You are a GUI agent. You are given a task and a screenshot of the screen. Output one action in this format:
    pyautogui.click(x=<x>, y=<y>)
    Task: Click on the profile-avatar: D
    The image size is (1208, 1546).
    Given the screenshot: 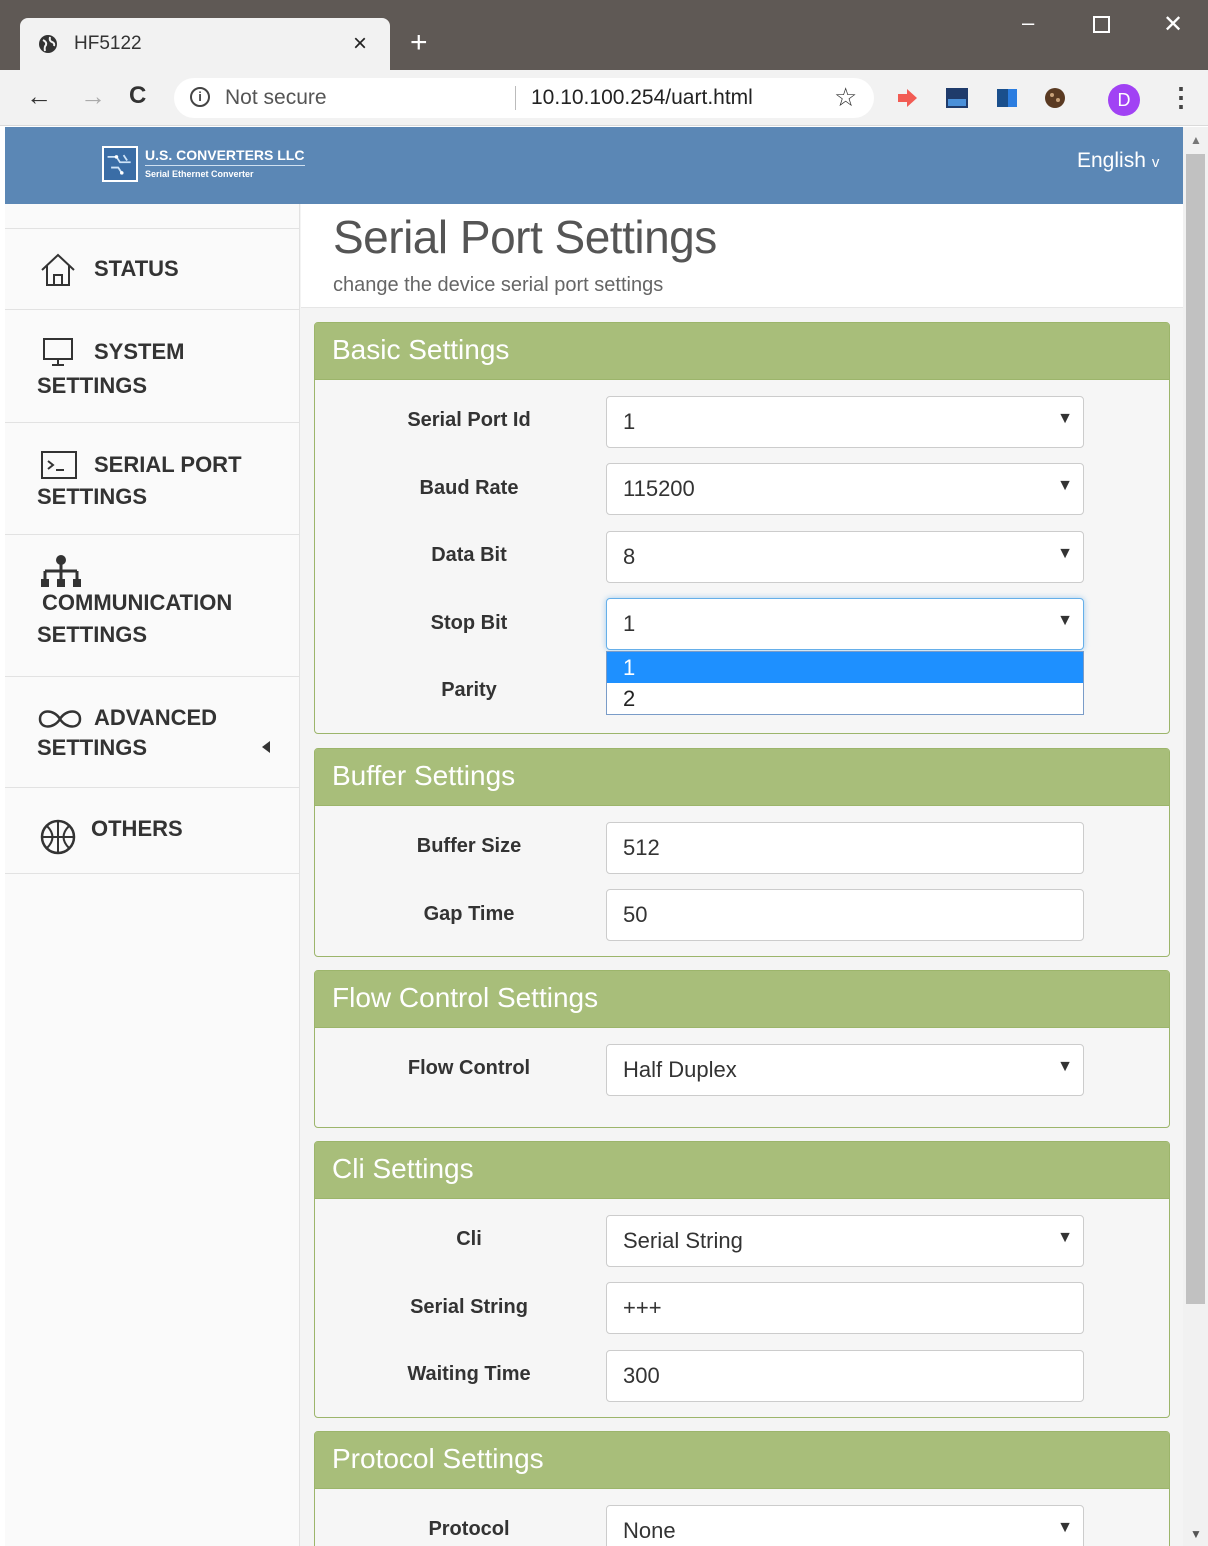 What is the action you would take?
    pyautogui.click(x=1124, y=100)
    